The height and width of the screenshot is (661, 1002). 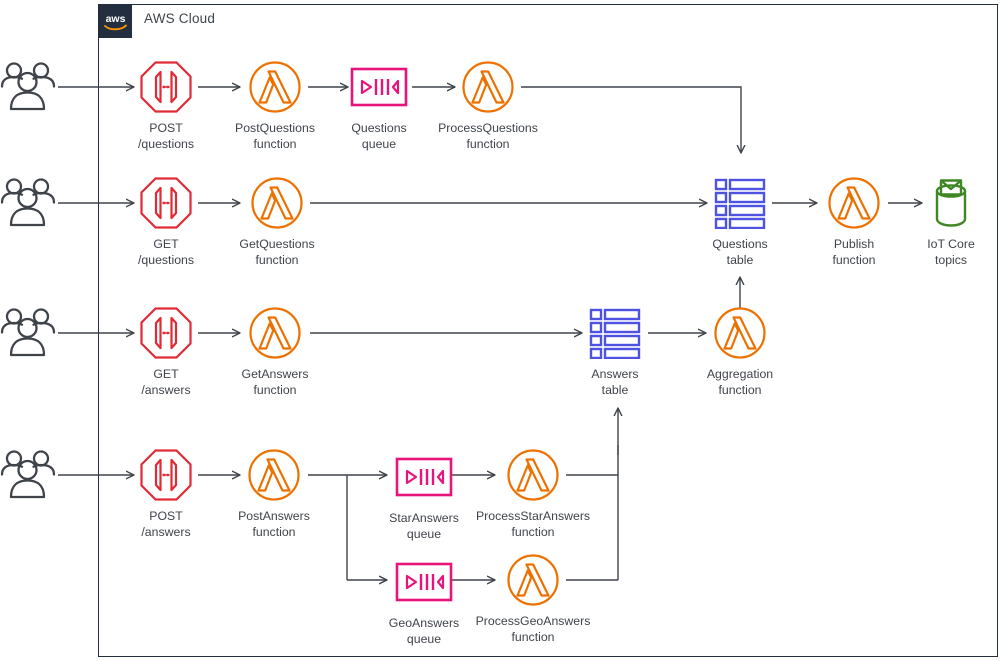 I want to click on node-label: POST /questions, so click(x=166, y=136).